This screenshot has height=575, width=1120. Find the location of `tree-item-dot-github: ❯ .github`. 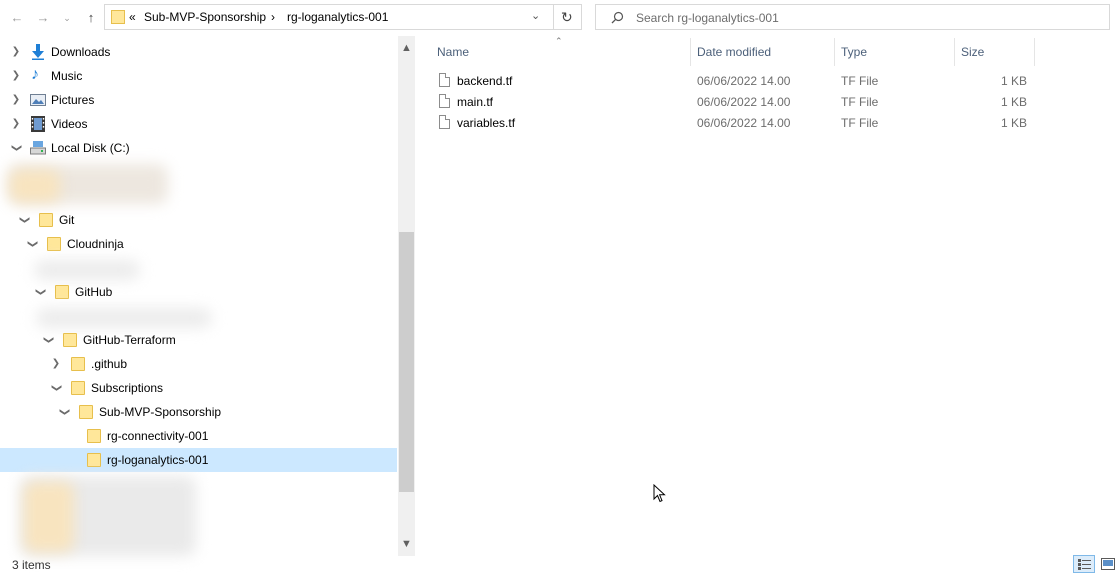

tree-item-dot-github: ❯ .github is located at coordinates (198, 364).